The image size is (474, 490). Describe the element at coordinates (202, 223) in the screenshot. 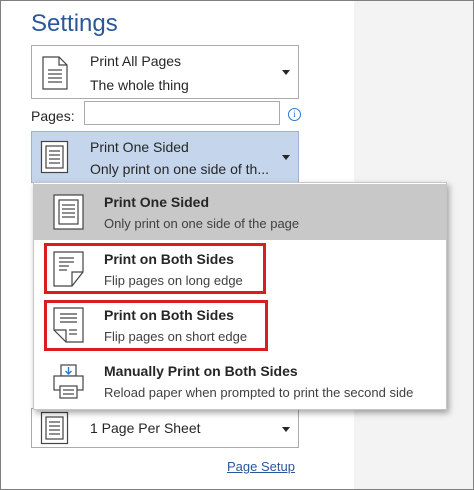

I see `menu-item-subtitle: Only print on one side of the page` at that location.